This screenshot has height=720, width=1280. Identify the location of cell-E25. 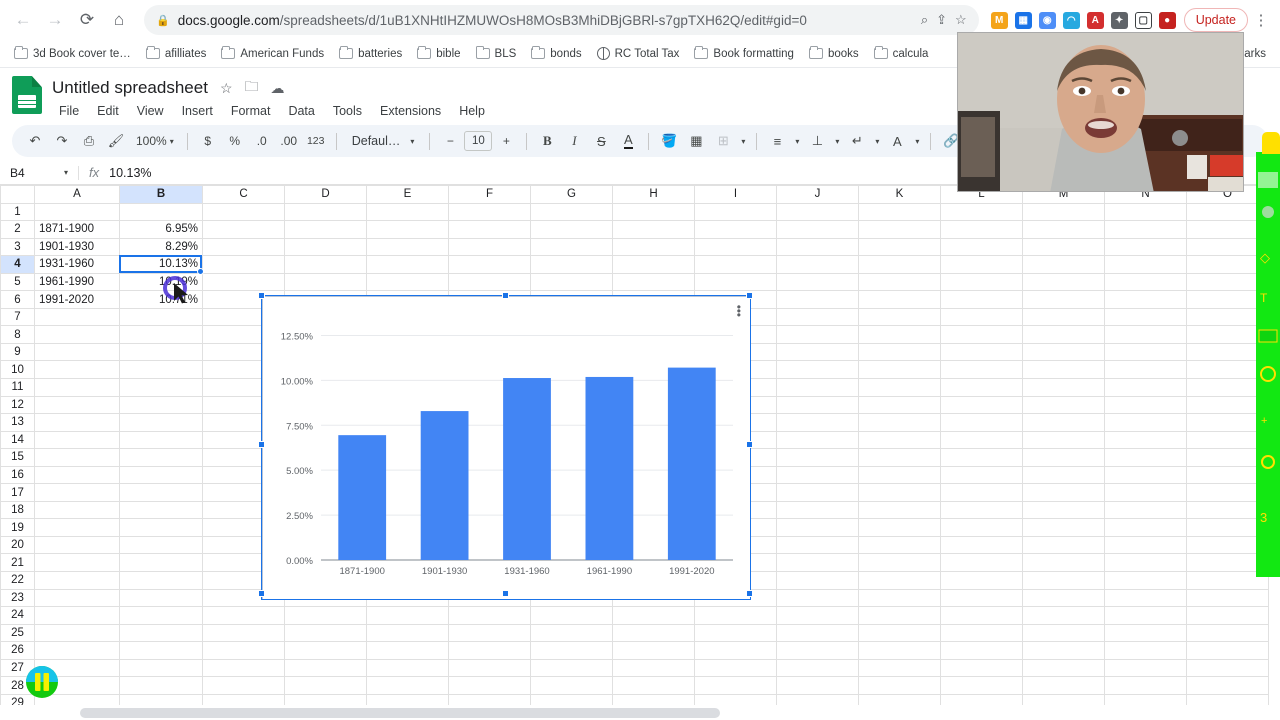
(407, 633).